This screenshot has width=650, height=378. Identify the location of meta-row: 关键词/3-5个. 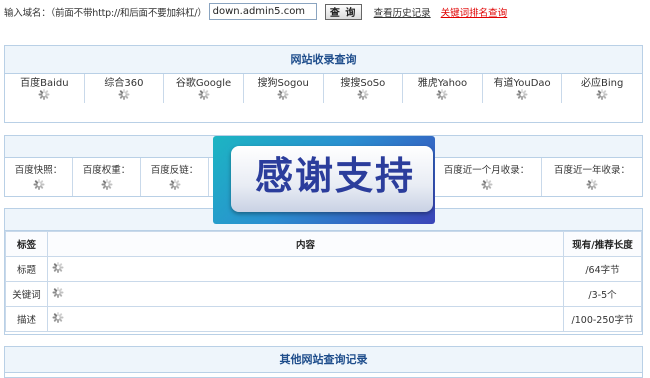
(323, 294).